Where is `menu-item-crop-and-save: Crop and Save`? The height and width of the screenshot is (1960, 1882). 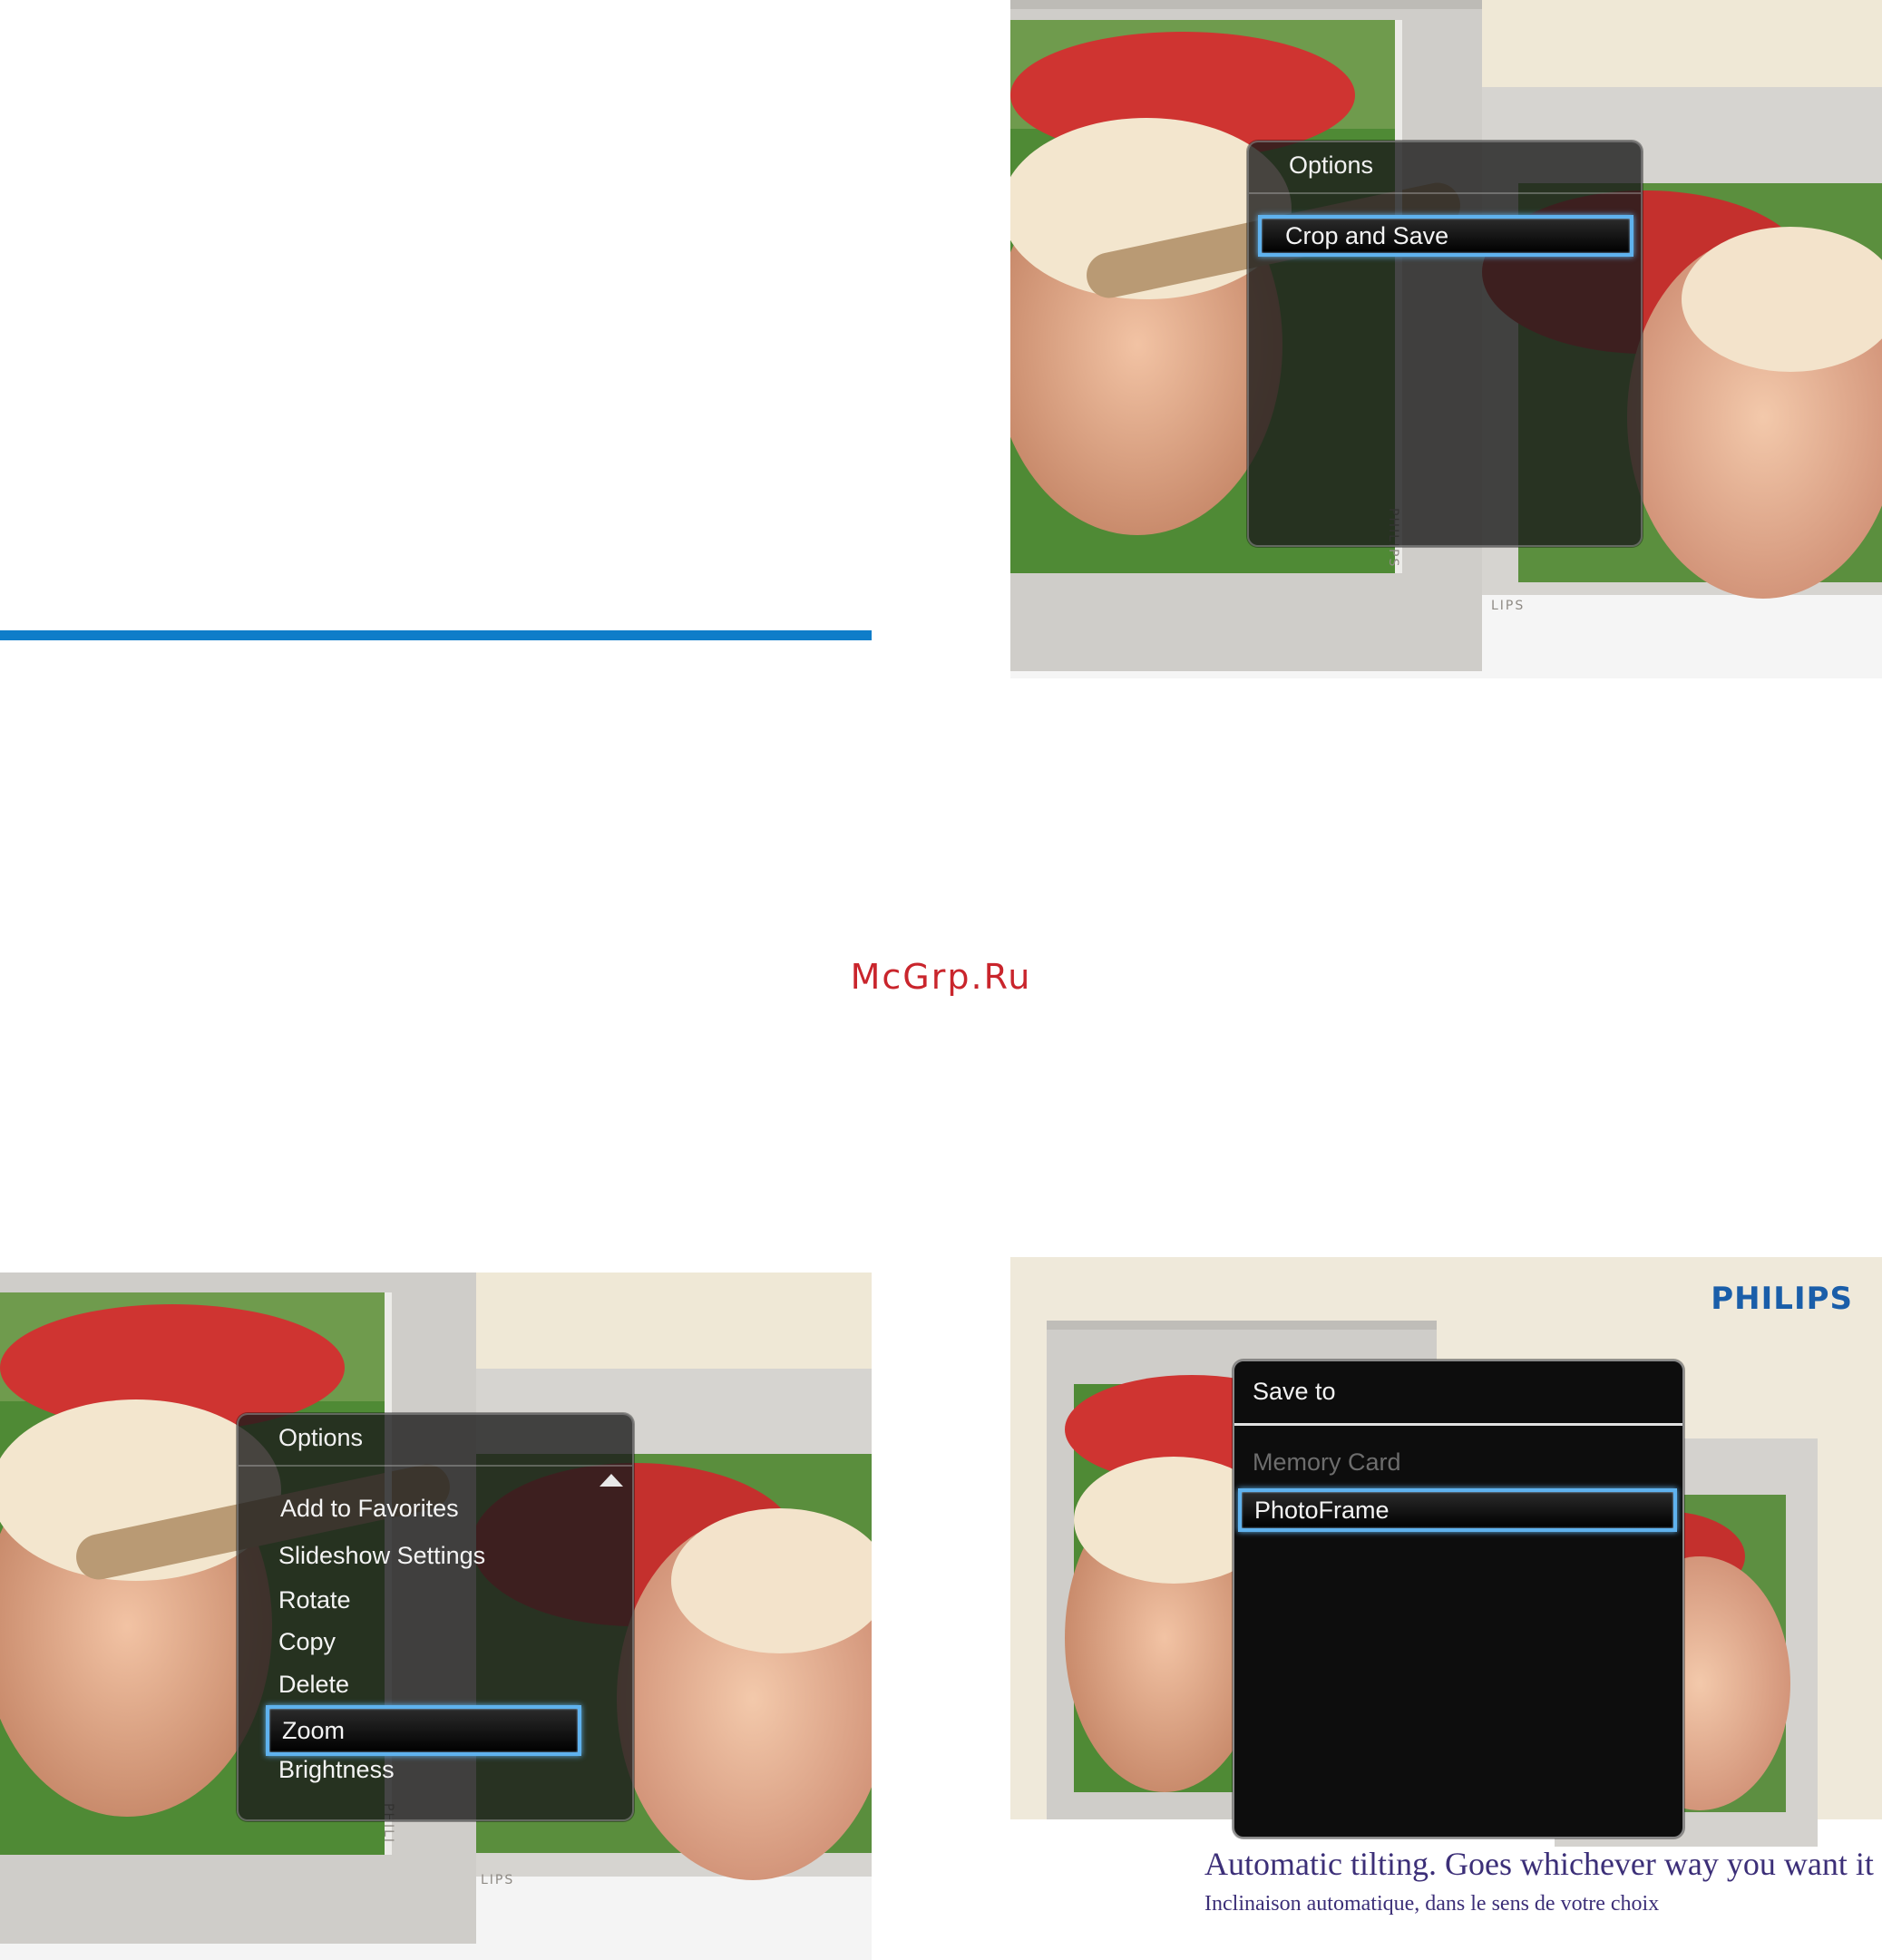 menu-item-crop-and-save: Crop and Save is located at coordinates (1445, 236).